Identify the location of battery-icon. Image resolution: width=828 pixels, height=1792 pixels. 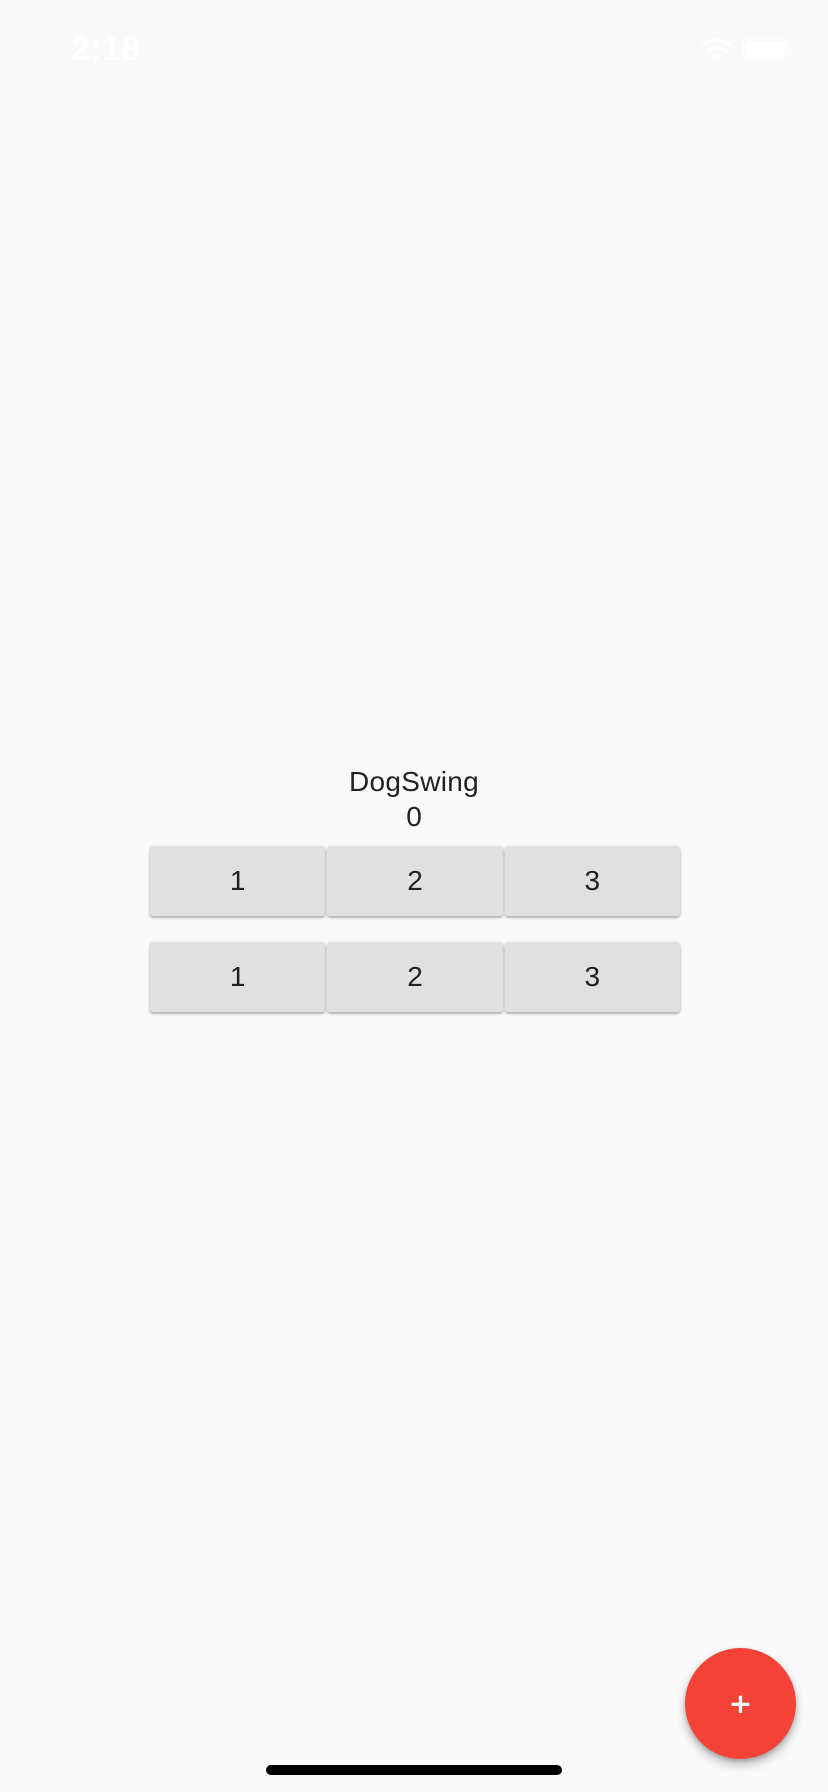
(768, 49).